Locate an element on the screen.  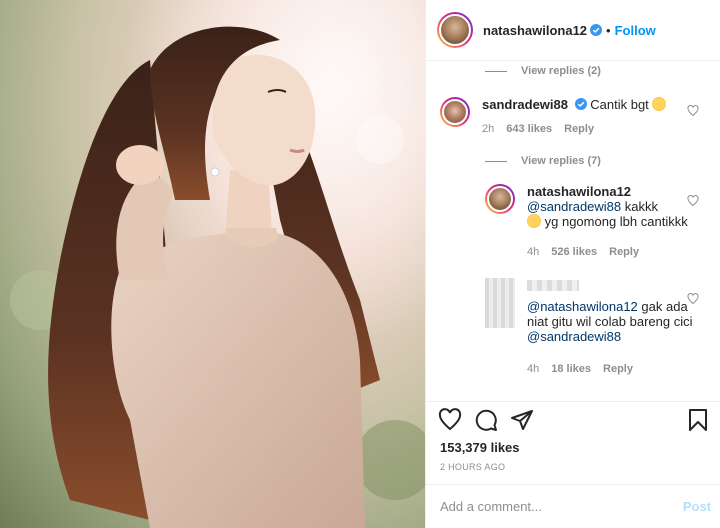
add-comment-bar: Post is located at coordinates (573, 506).